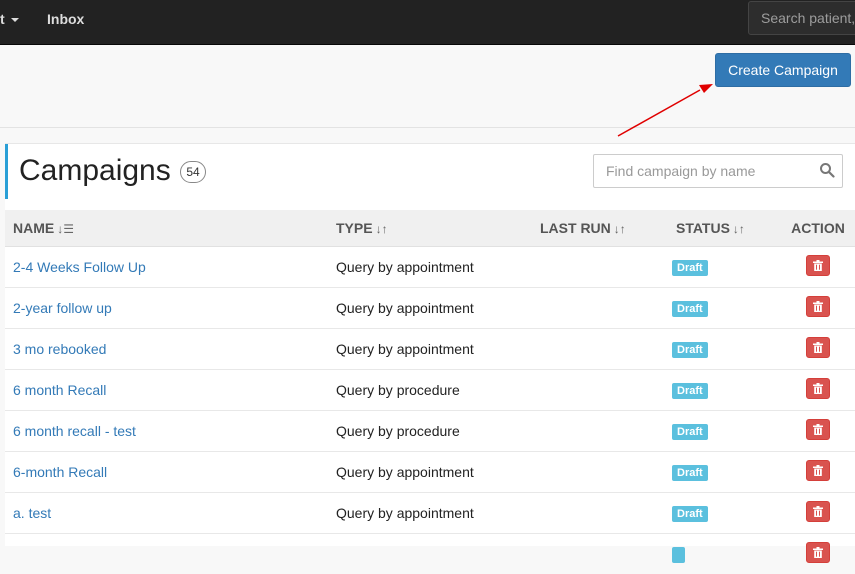  I want to click on find-campaign-input, so click(718, 171).